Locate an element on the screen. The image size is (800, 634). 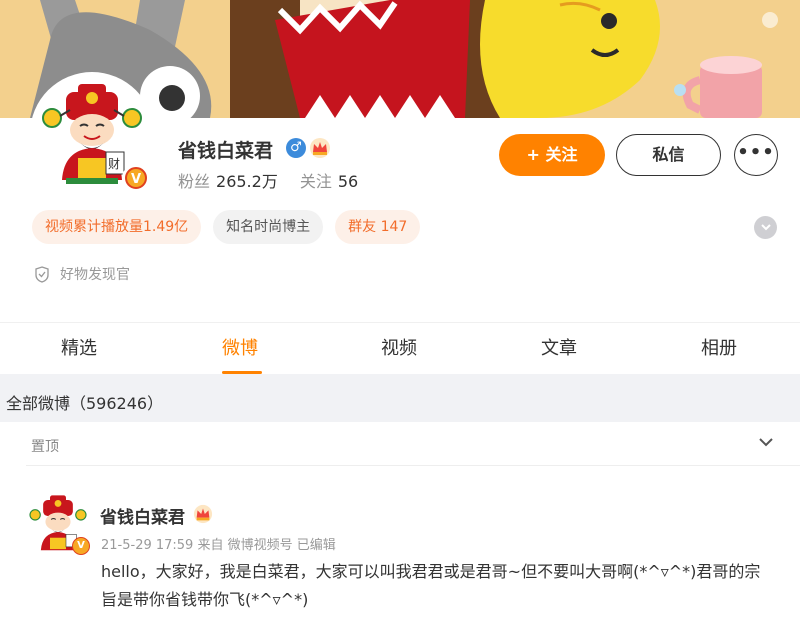
fans-count: 265.2万 is located at coordinates (247, 181).